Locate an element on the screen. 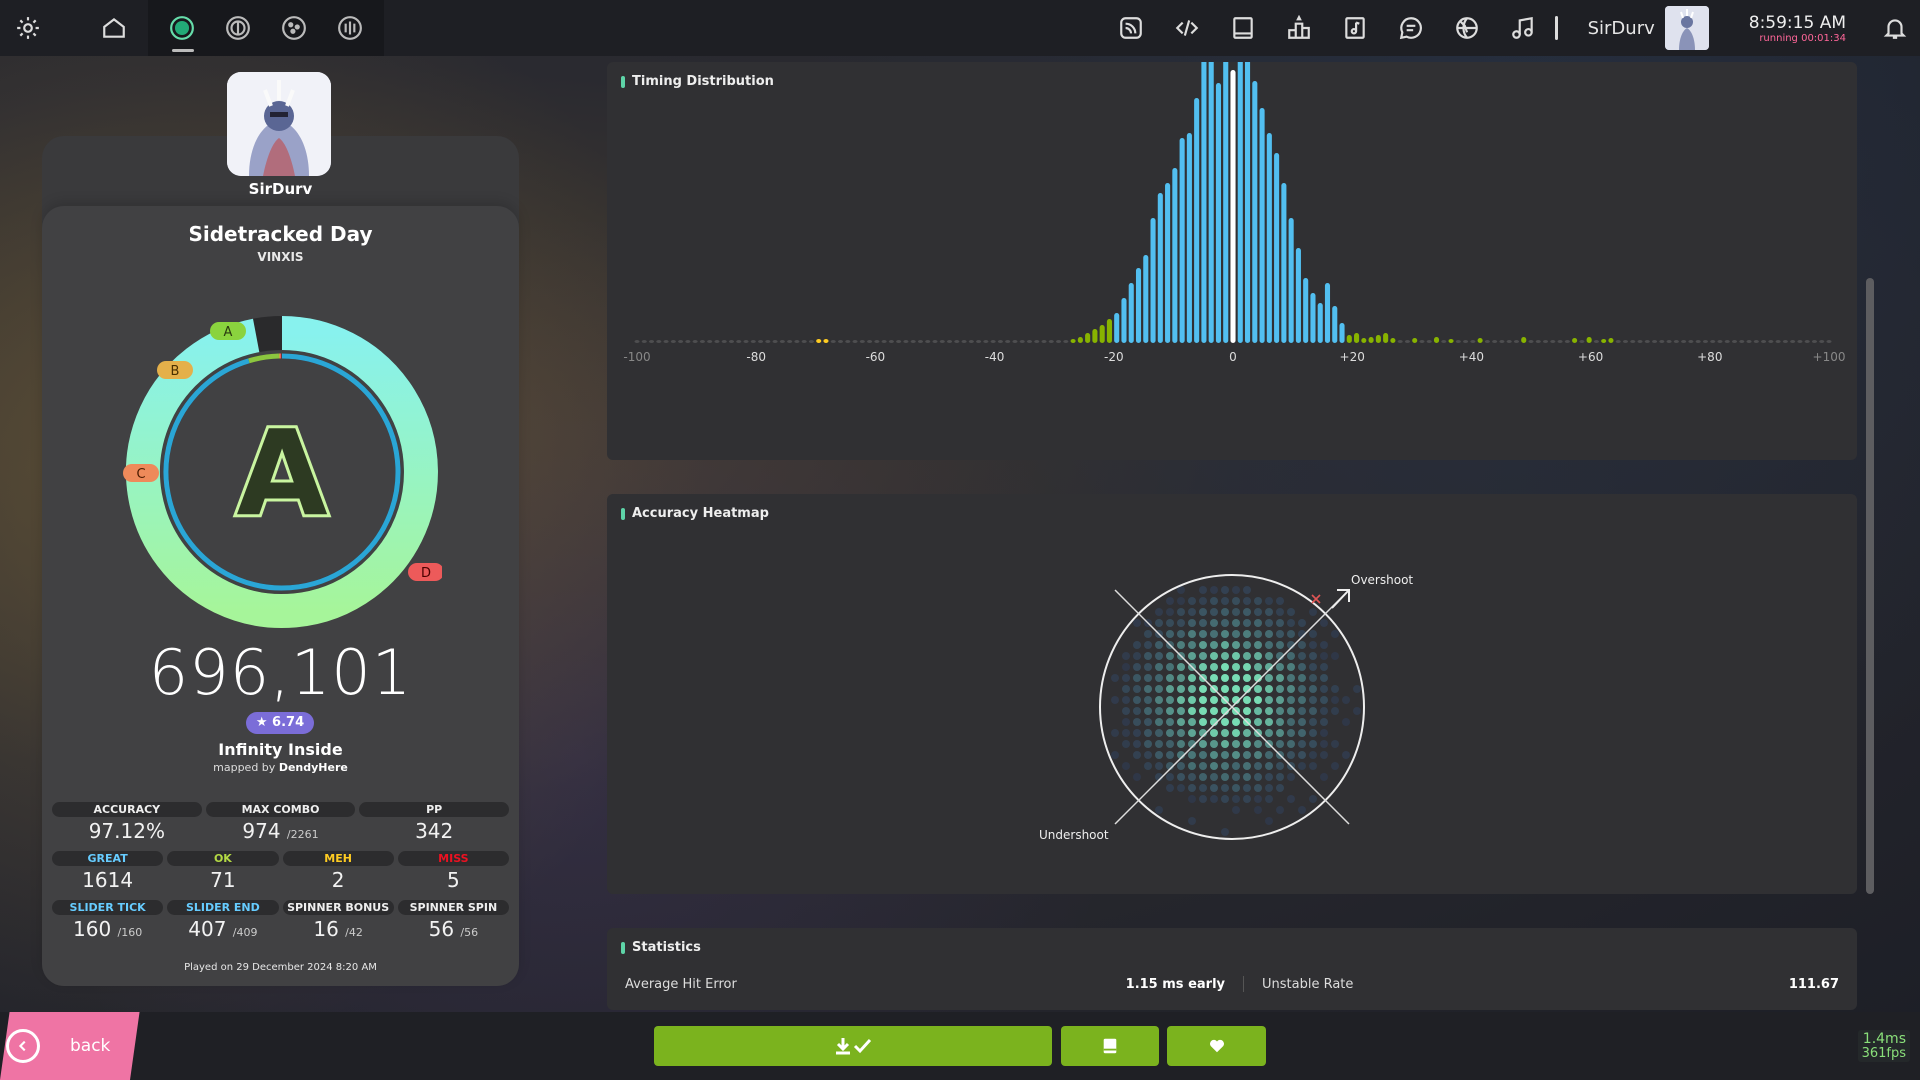 The image size is (1920, 1080). now-playing-button is located at coordinates (1523, 28).